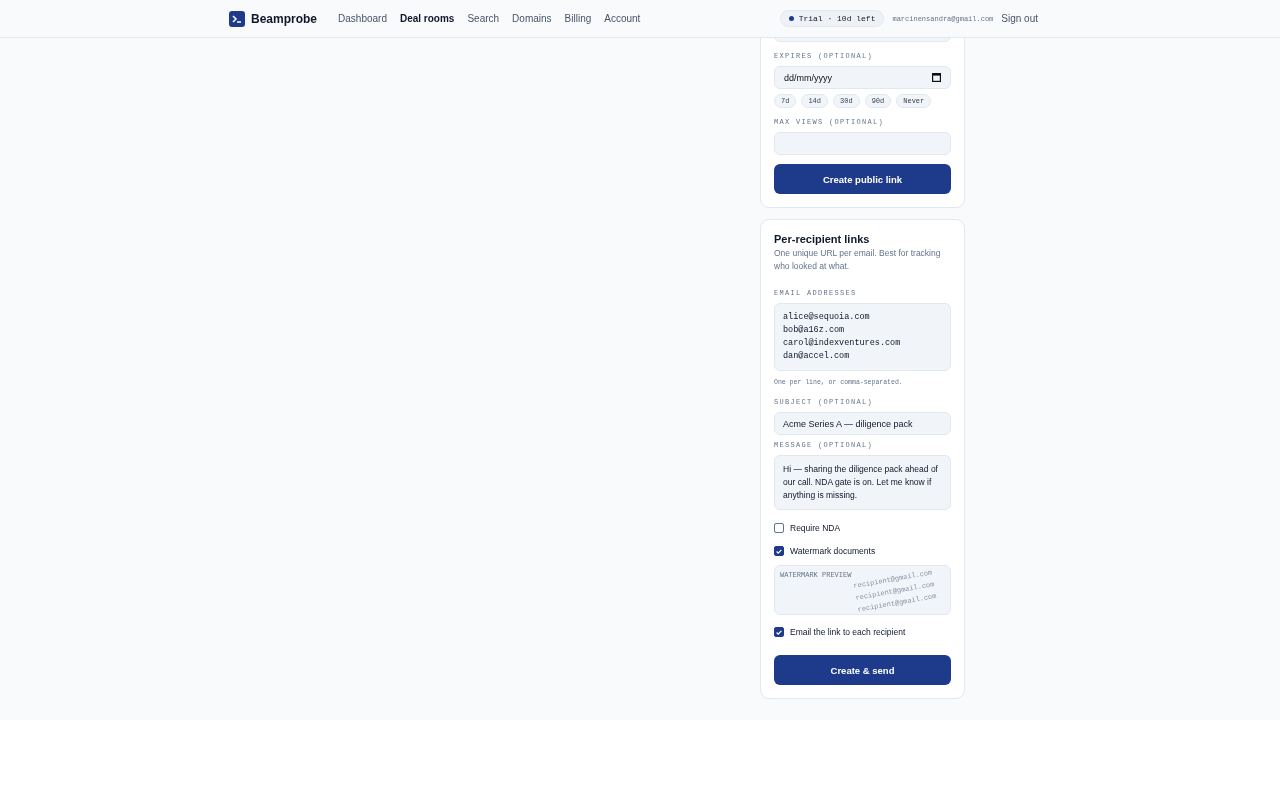 This screenshot has width=1280, height=800. I want to click on checkbox-label: Watermark documents, so click(833, 551).